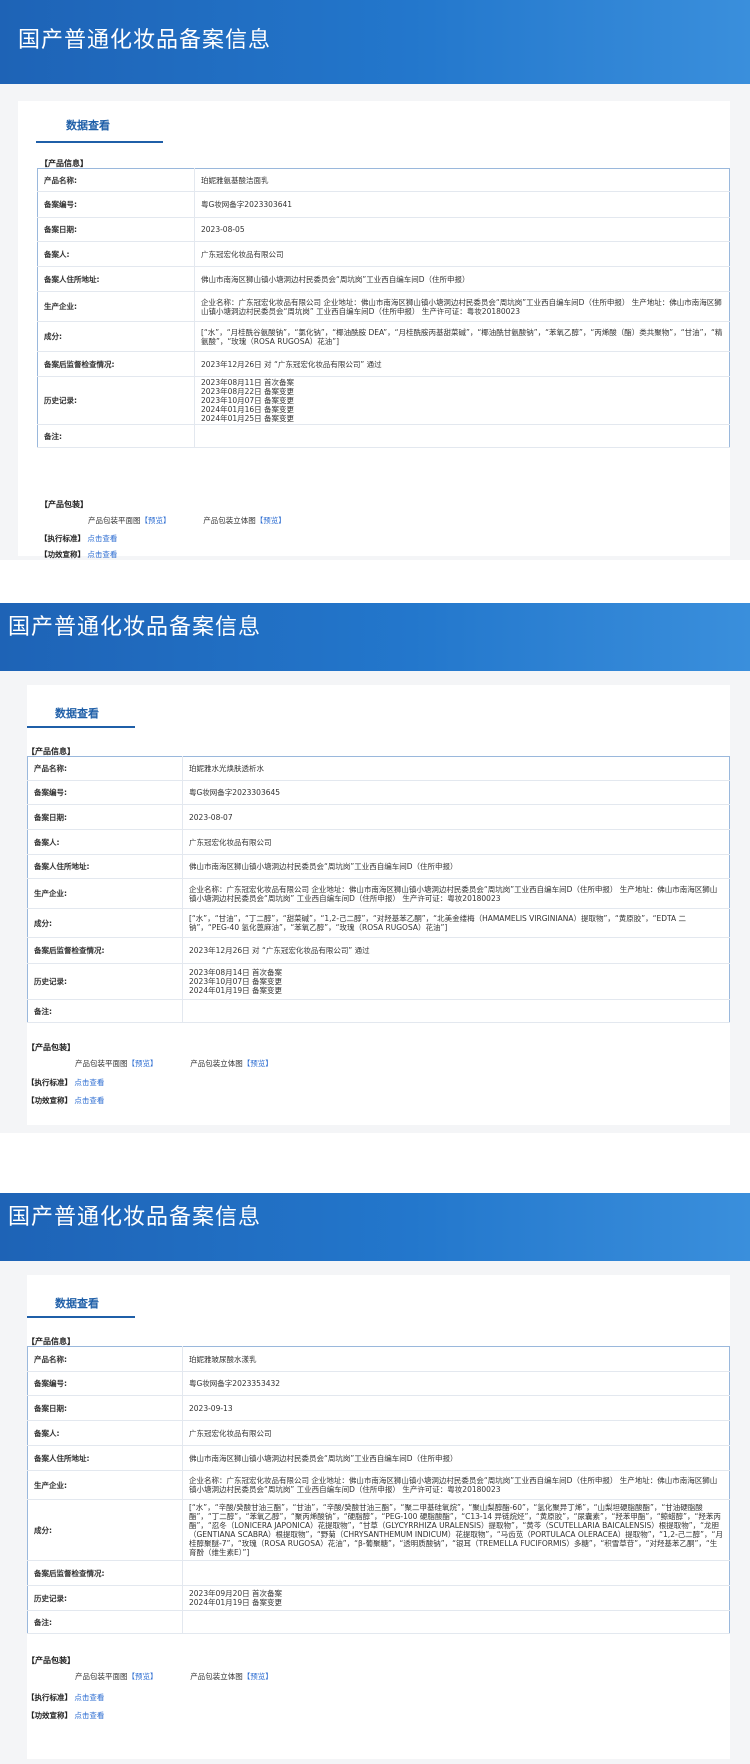 The image size is (750, 1764). What do you see at coordinates (105, 1598) in the screenshot?
I see `row-label: 历史记录:` at bounding box center [105, 1598].